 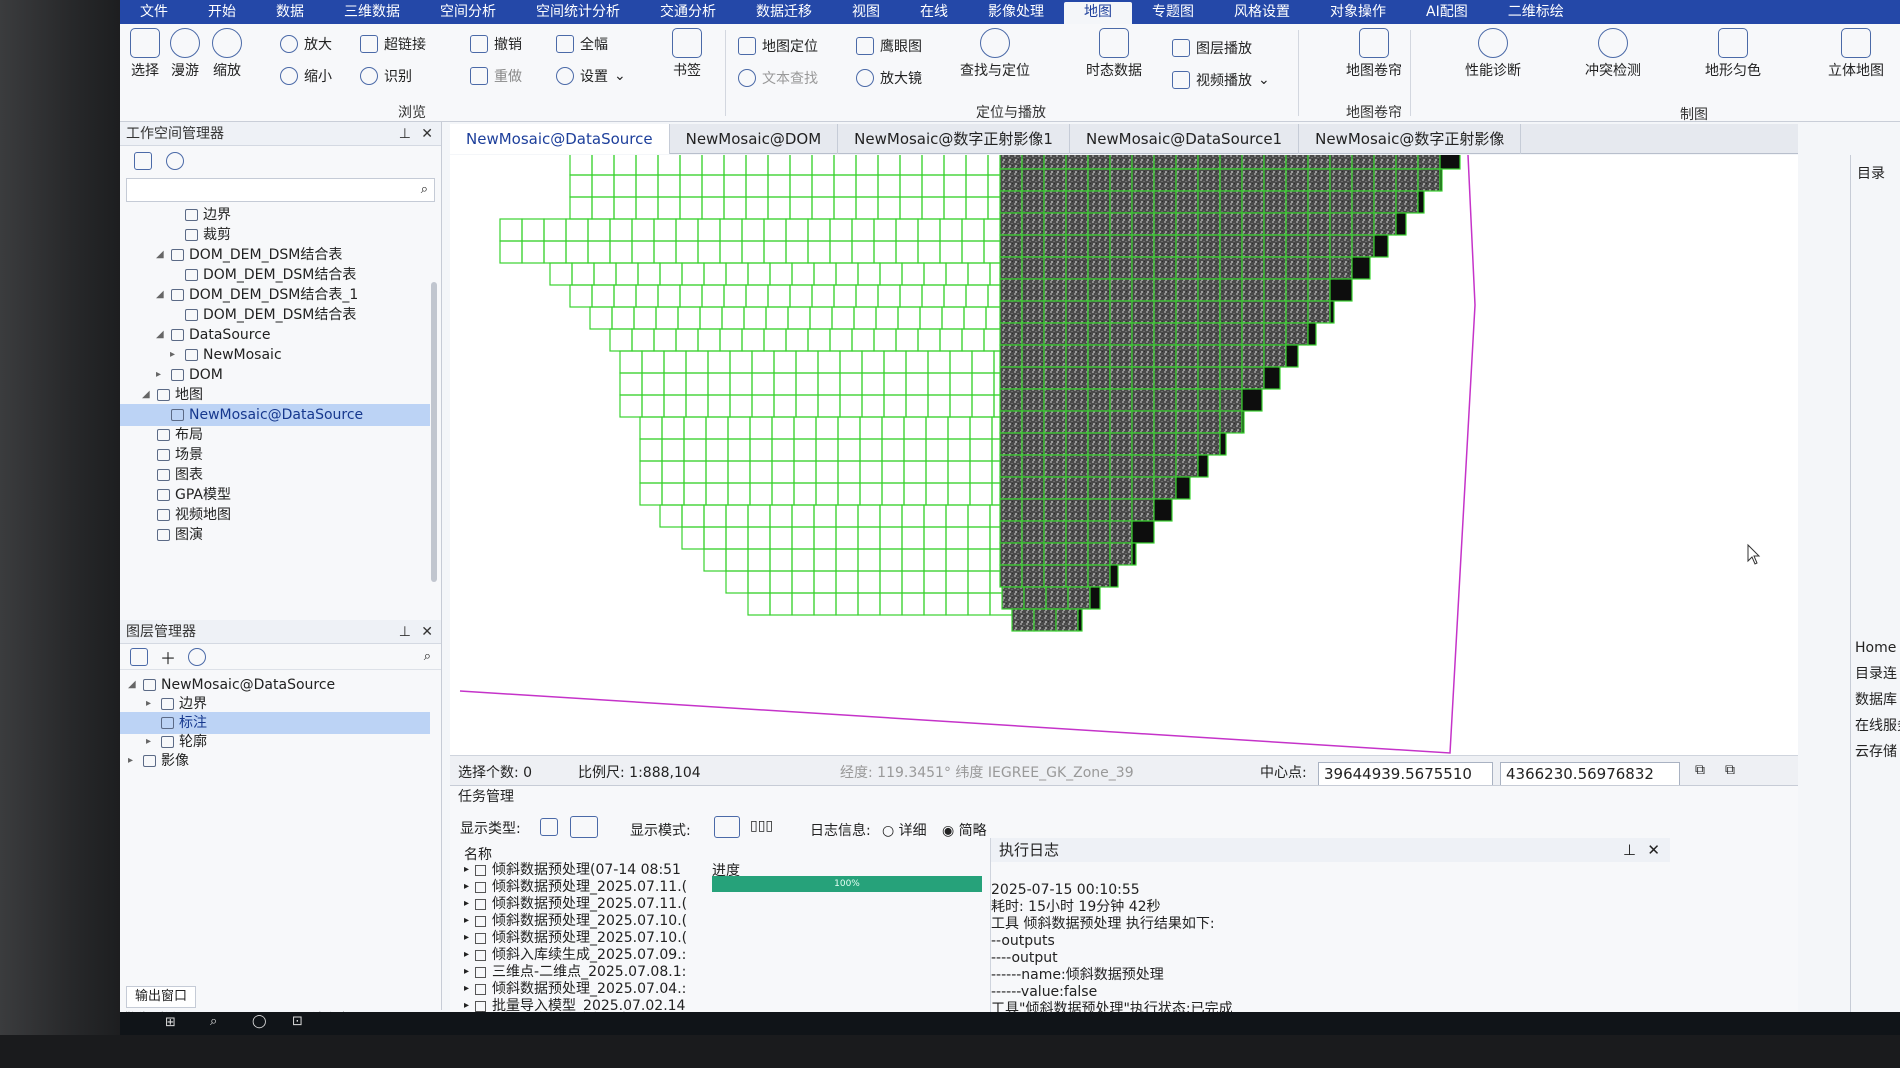 I want to click on tree-item: 视频地图, so click(x=275, y=515).